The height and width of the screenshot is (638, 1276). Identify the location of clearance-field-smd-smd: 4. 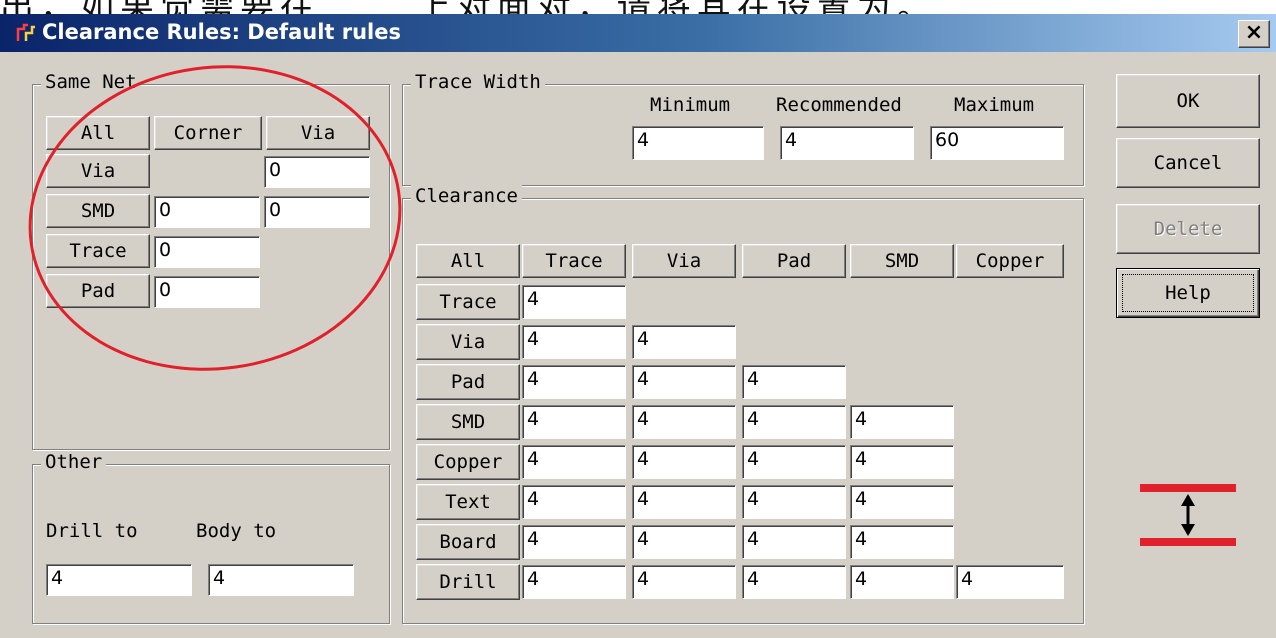
(902, 422).